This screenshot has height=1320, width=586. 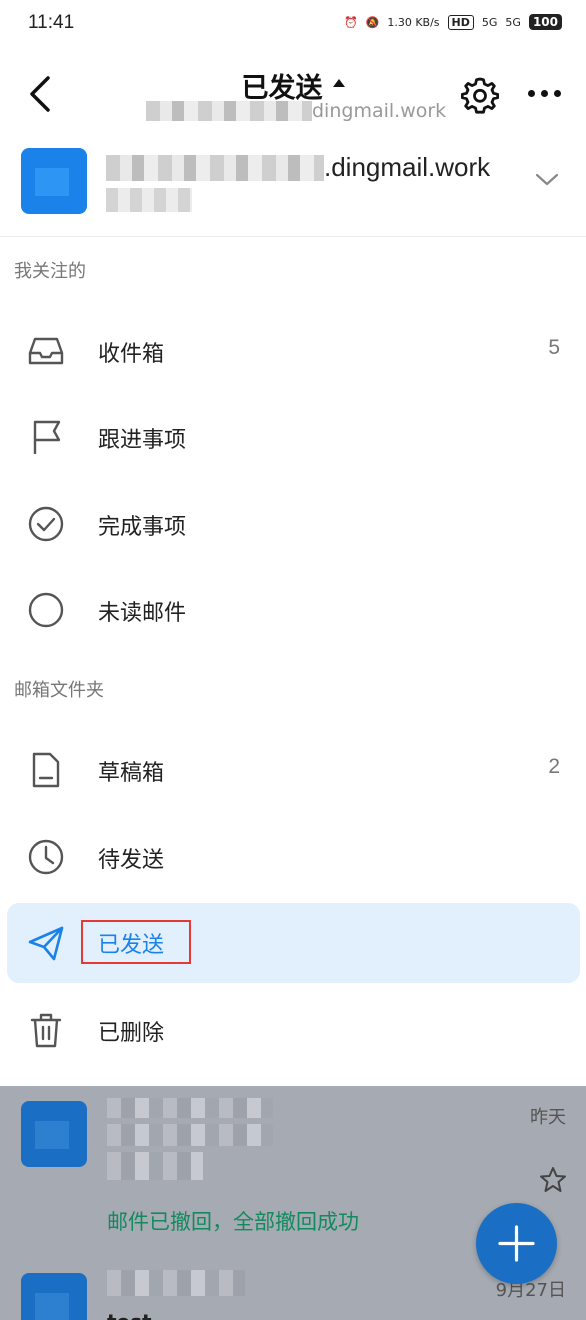 What do you see at coordinates (293, 187) in the screenshot?
I see `account-switcher: .dingmail.work` at bounding box center [293, 187].